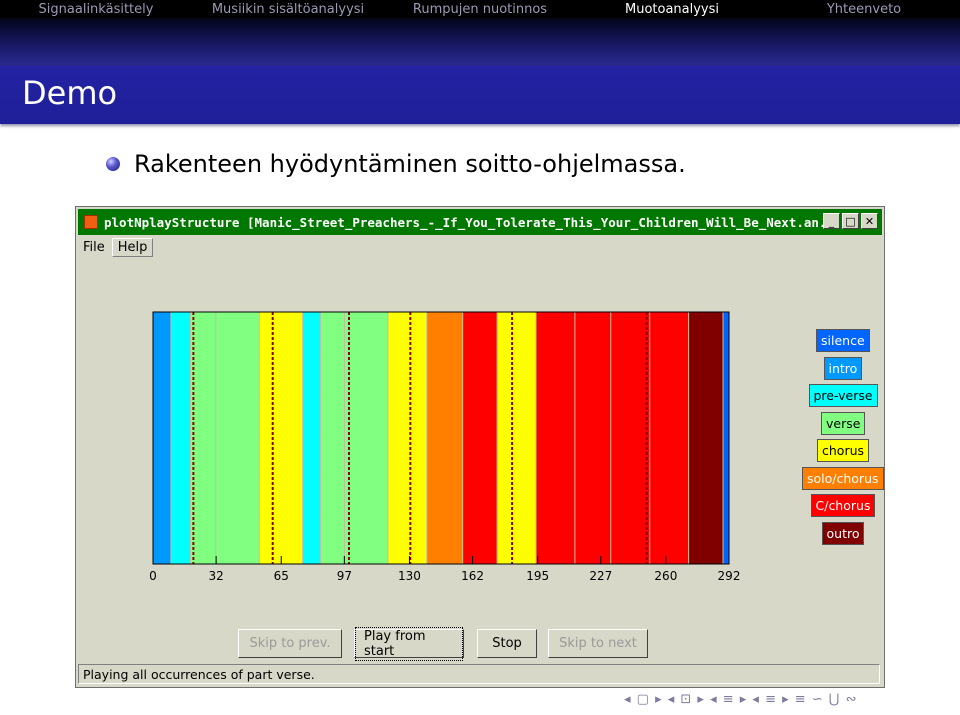  I want to click on legend-item-c-chorus: C/chorus, so click(843, 505).